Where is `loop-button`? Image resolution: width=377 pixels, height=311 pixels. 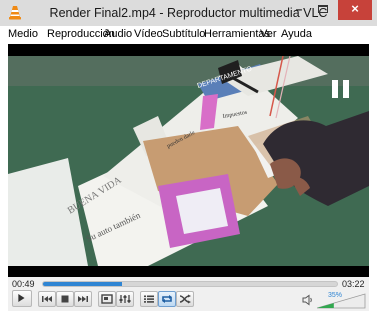
loop-button is located at coordinates (167, 299).